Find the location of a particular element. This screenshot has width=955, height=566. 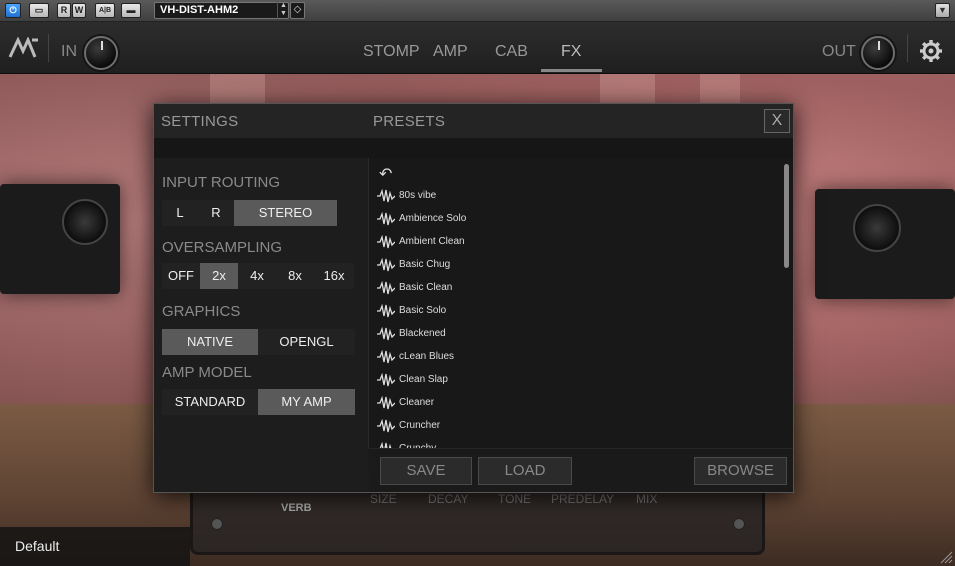

browse-button: BROWSE is located at coordinates (740, 471).